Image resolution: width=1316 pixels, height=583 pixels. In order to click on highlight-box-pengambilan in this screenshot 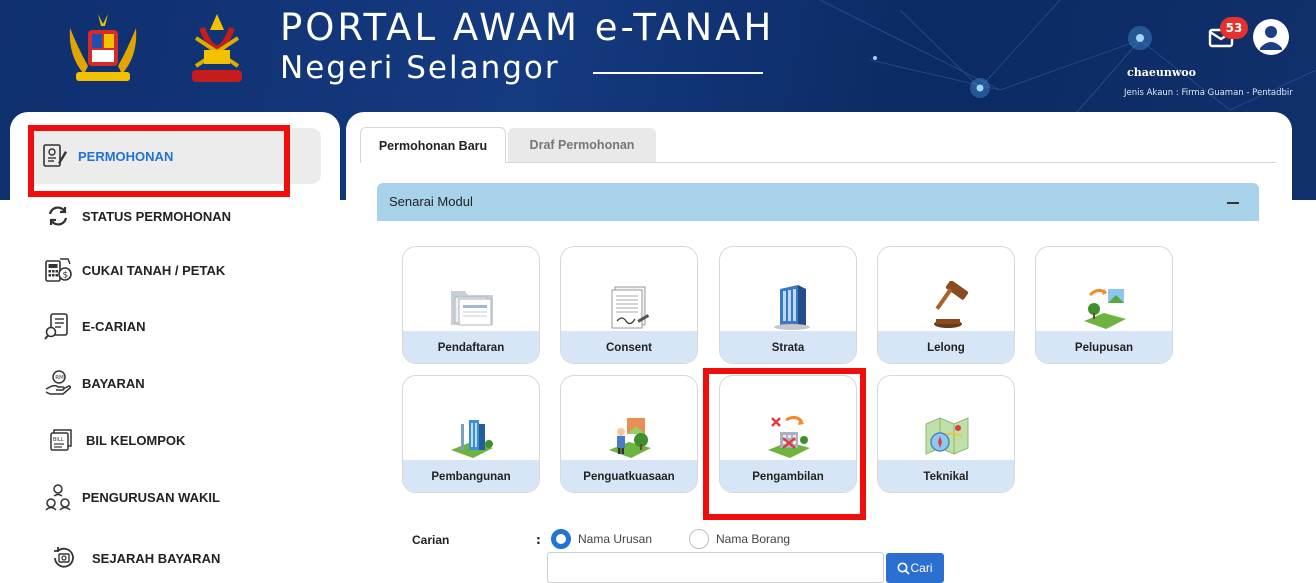, I will do `click(784, 444)`.